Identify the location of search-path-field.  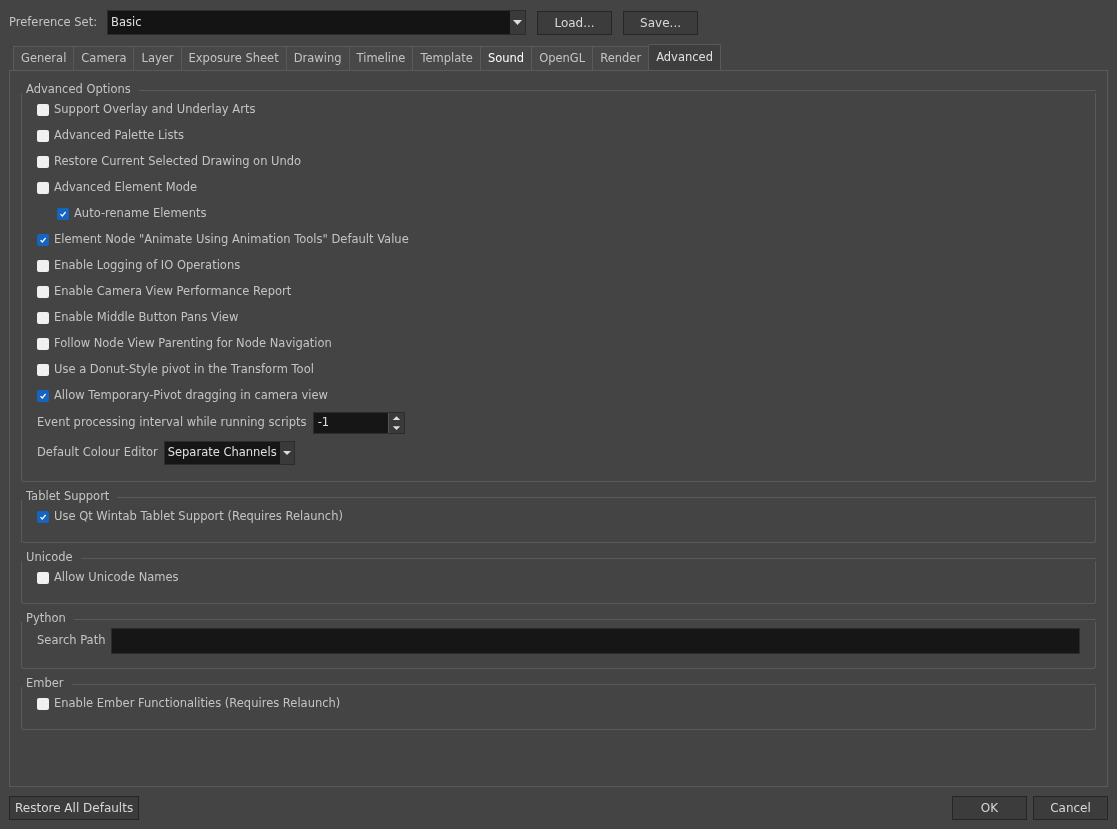
(595, 641).